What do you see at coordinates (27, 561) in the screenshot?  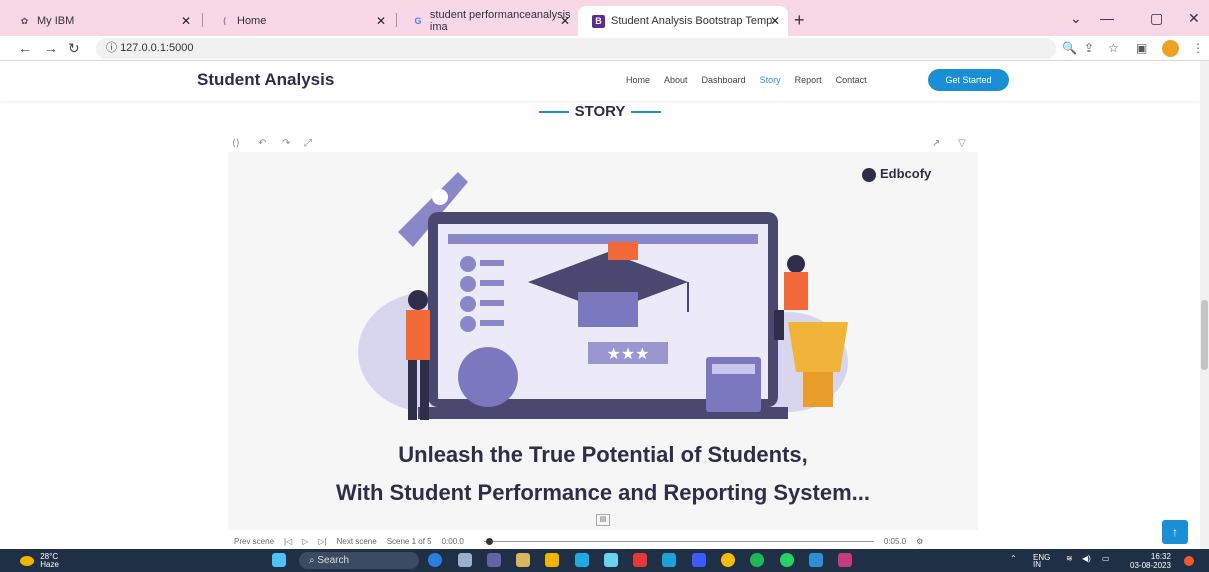 I see `weather-icon` at bounding box center [27, 561].